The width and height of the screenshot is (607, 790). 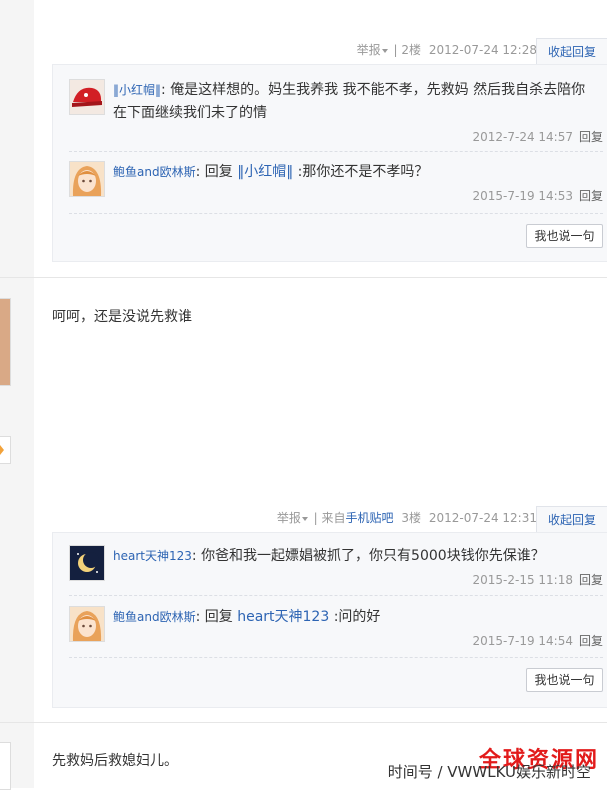 I want to click on post-date: 2012-07-24 12:28, so click(x=482, y=50).